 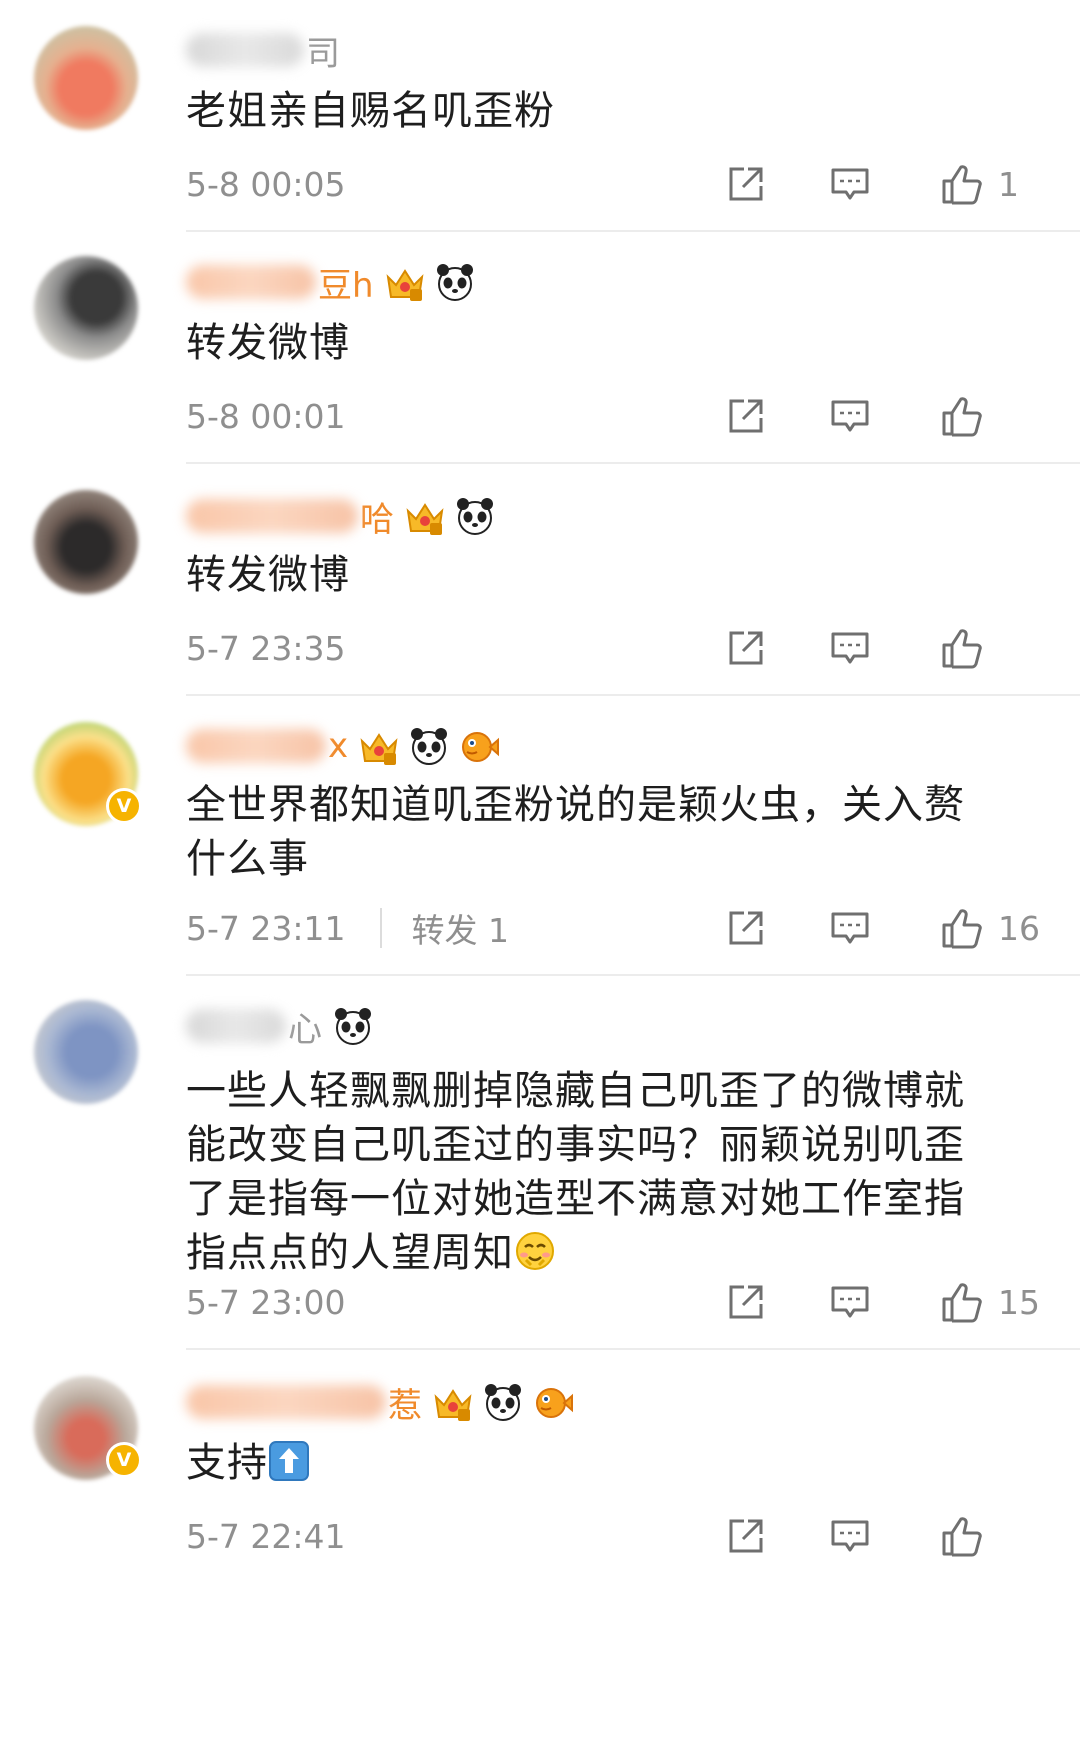 What do you see at coordinates (338, 746) in the screenshot?
I see `username-visible-part: x` at bounding box center [338, 746].